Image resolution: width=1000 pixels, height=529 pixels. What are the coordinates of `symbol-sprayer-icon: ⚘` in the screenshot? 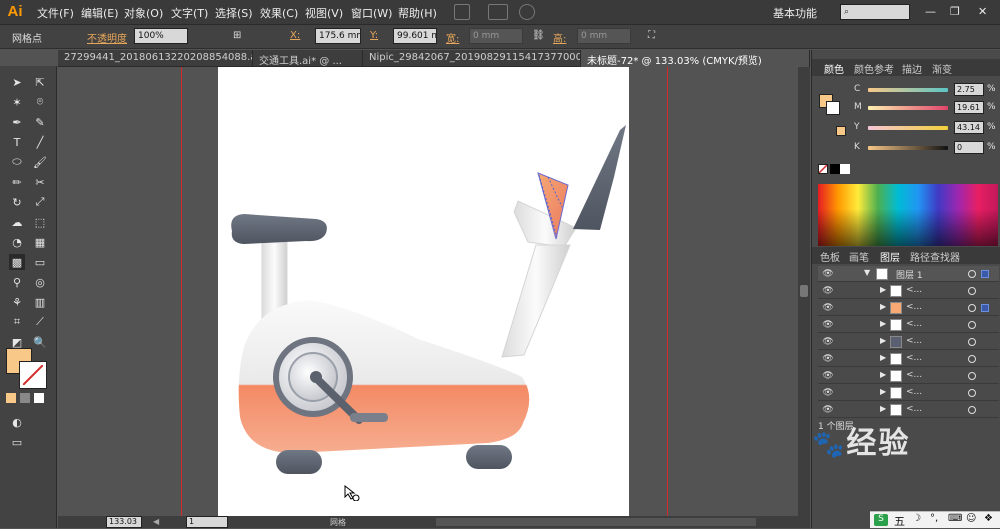 It's located at (17, 302).